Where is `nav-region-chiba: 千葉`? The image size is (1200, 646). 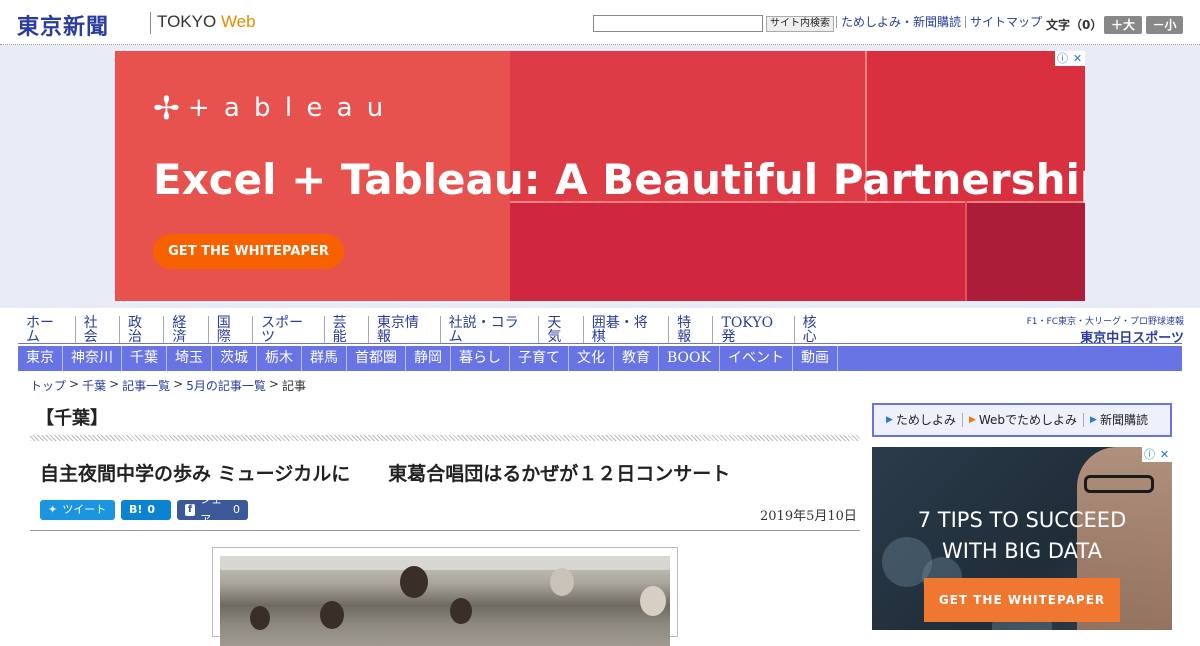 nav-region-chiba: 千葉 is located at coordinates (144, 358).